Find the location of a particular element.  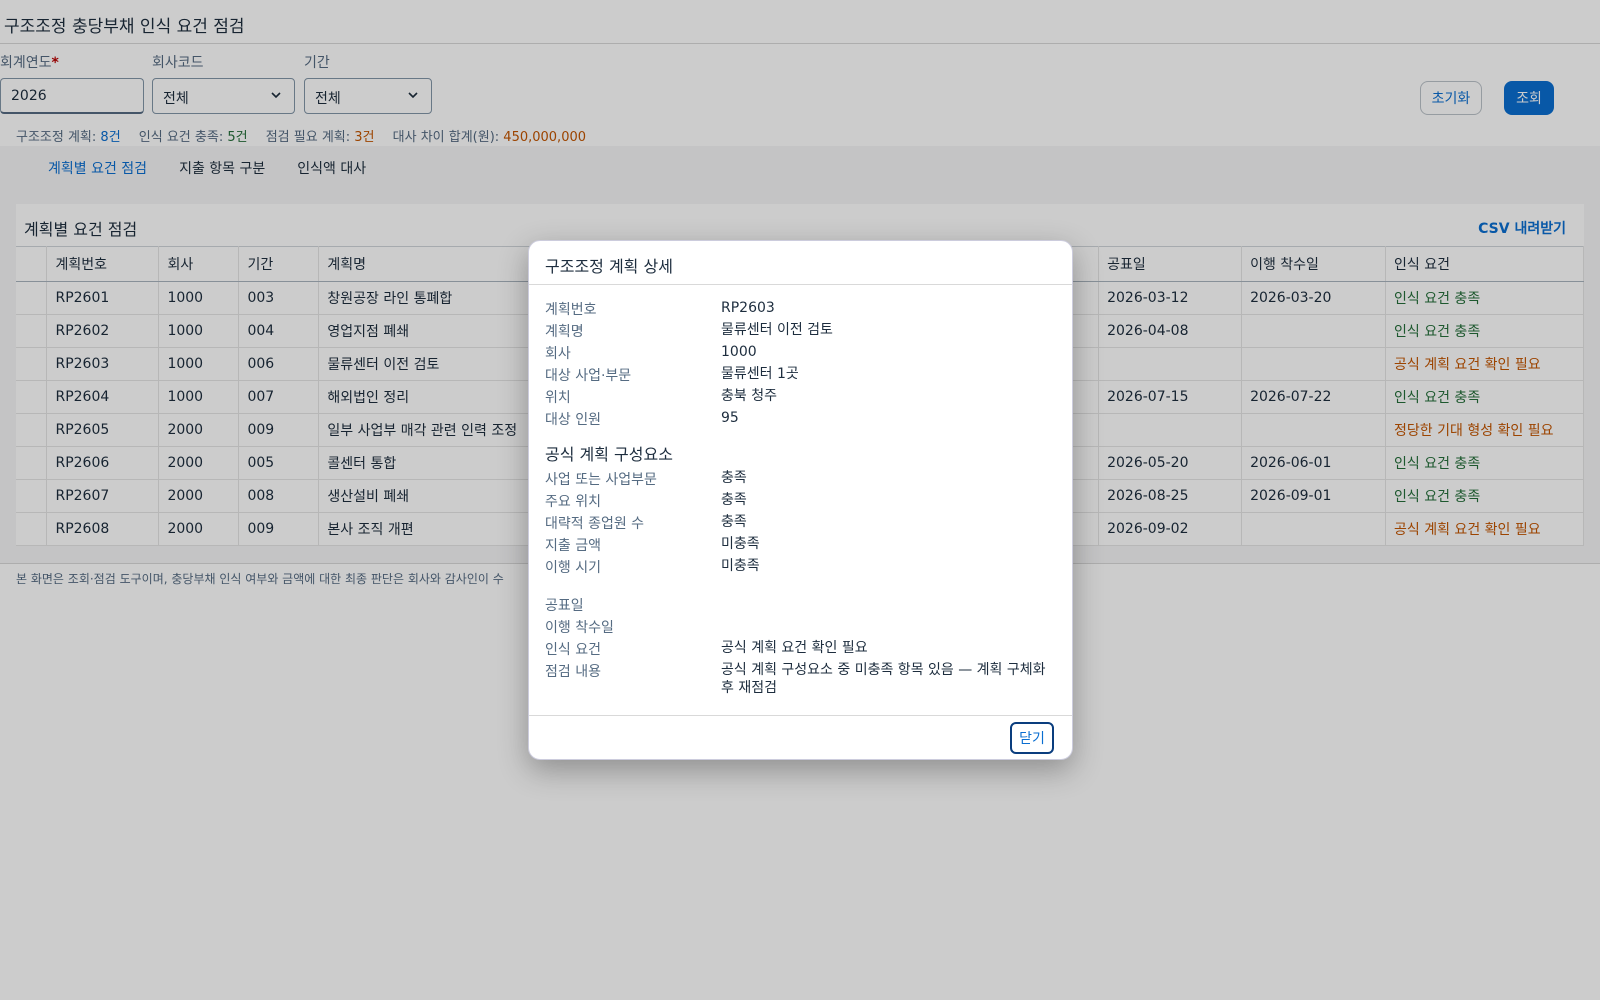

detail-label: 위치 is located at coordinates (558, 398).